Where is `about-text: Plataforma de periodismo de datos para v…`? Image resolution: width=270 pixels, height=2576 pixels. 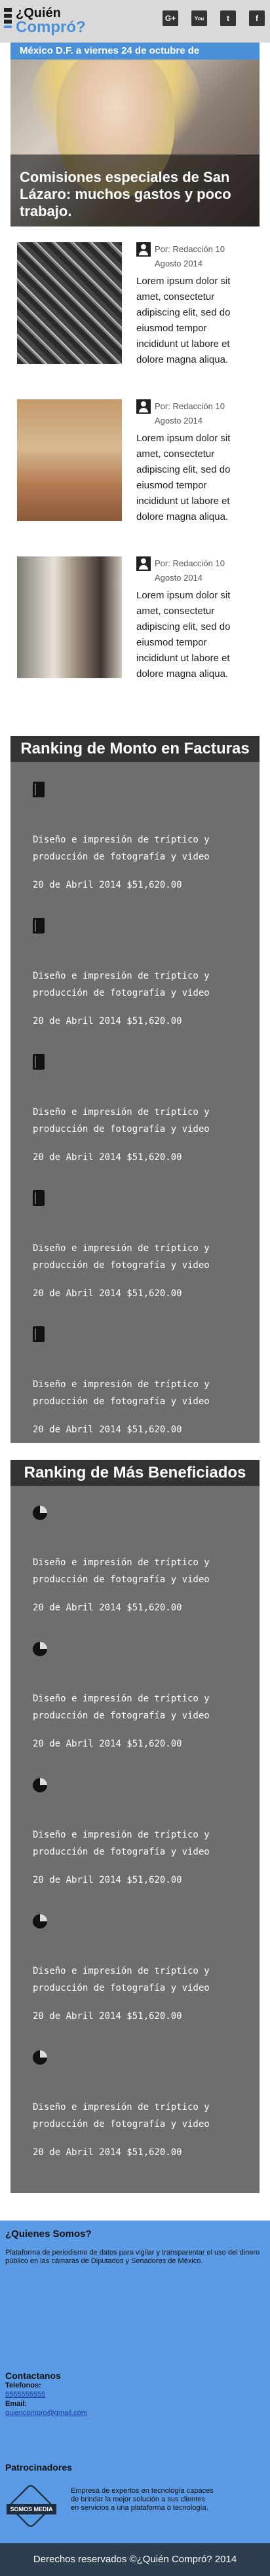
about-text: Plataforma de periodismo de datos para v… is located at coordinates (132, 2257).